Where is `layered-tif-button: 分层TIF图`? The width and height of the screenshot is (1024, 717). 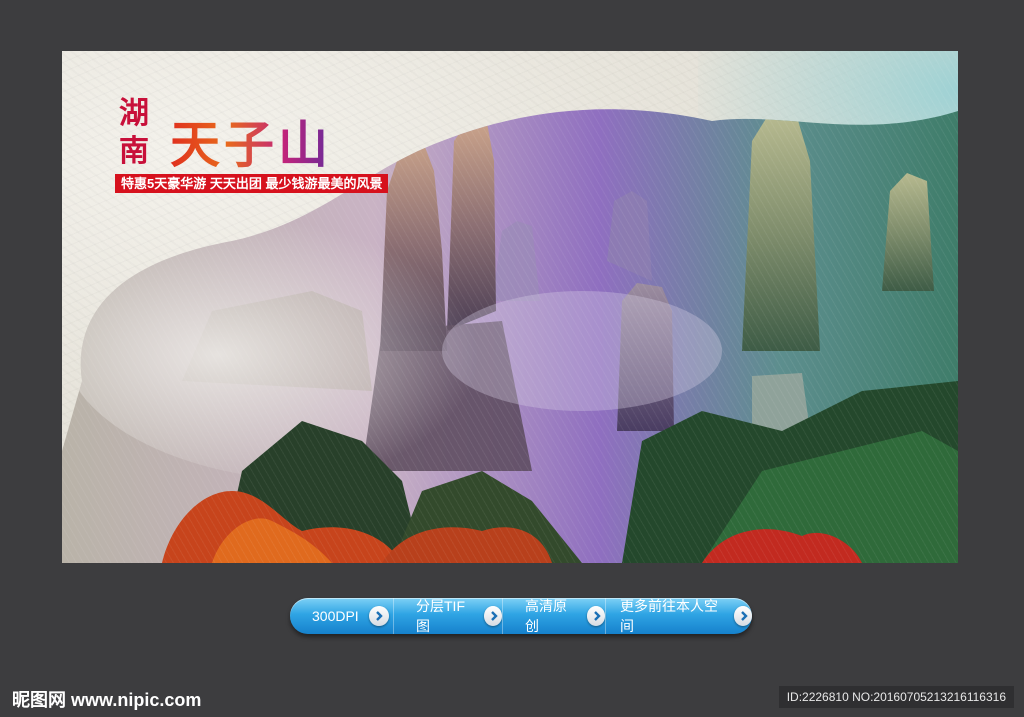 layered-tif-button: 分层TIF图 is located at coordinates (447, 616).